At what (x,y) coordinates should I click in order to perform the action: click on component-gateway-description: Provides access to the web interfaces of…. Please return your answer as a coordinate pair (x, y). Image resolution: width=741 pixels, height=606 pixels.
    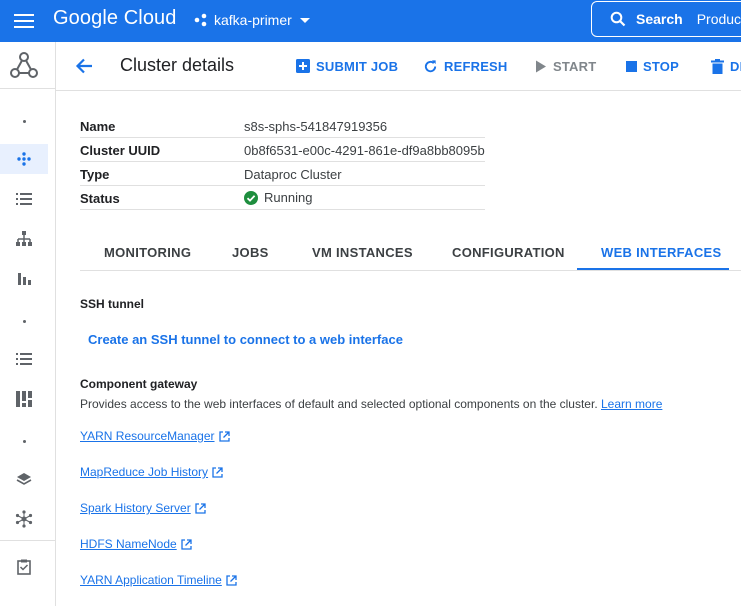
    Looking at the image, I should click on (371, 404).